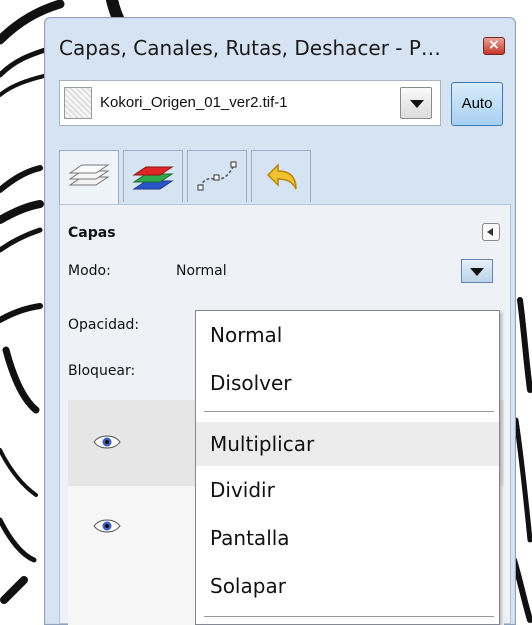 The image size is (532, 625). Describe the element at coordinates (104, 325) in the screenshot. I see `opacity-label: Opacidad:` at that location.